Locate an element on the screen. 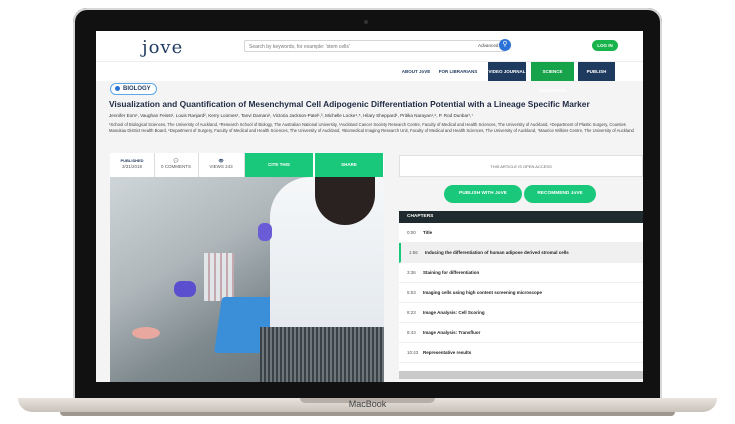  chapter-label: Representative results is located at coordinates (447, 352).